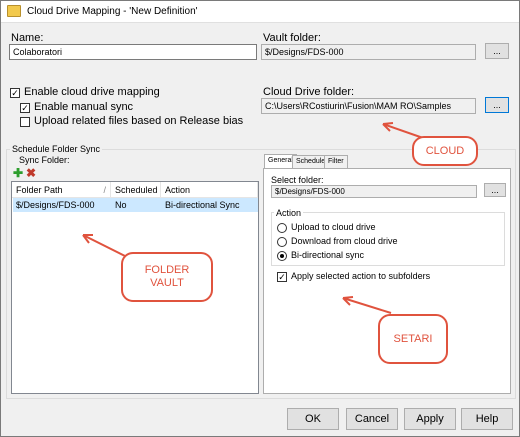 The width and height of the screenshot is (520, 437). What do you see at coordinates (313, 419) in the screenshot?
I see `ok-button: OK` at bounding box center [313, 419].